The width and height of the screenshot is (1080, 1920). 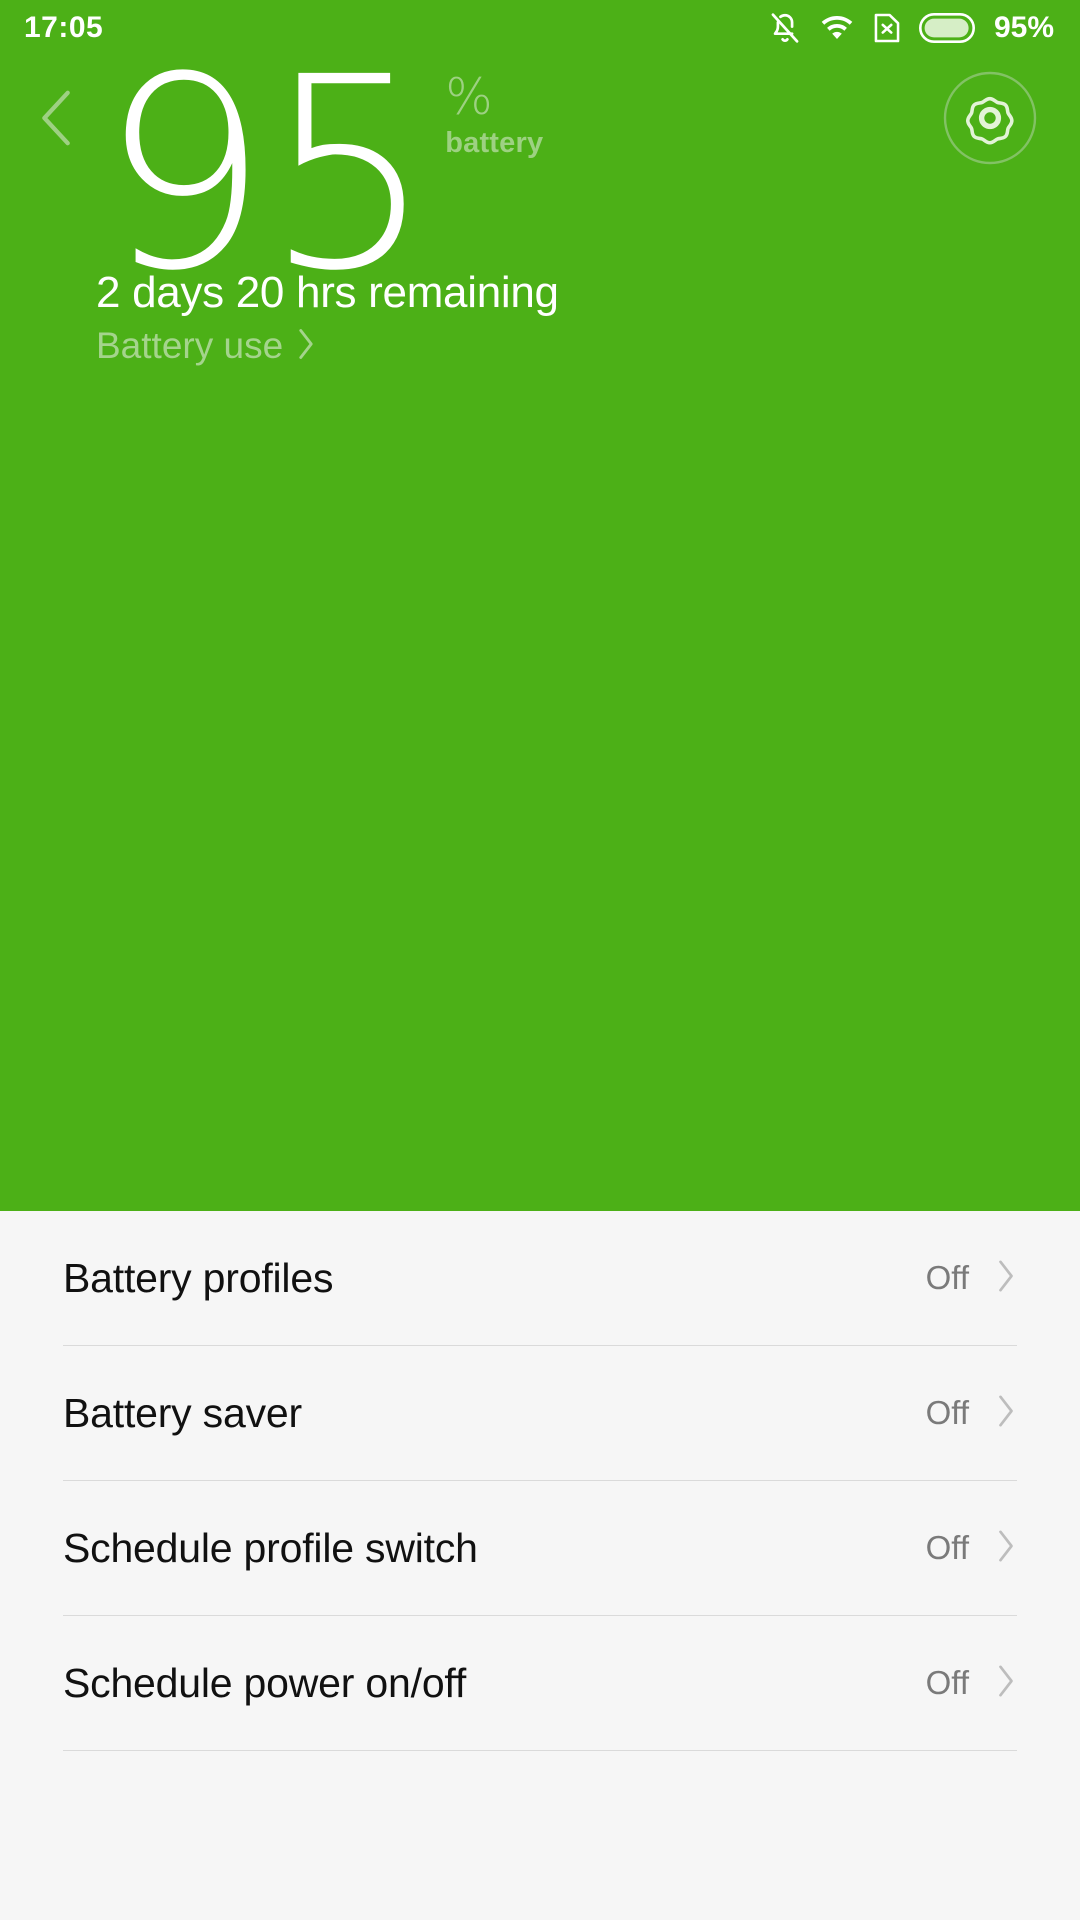 I want to click on list-item-label: Battery profiles, so click(x=198, y=1277).